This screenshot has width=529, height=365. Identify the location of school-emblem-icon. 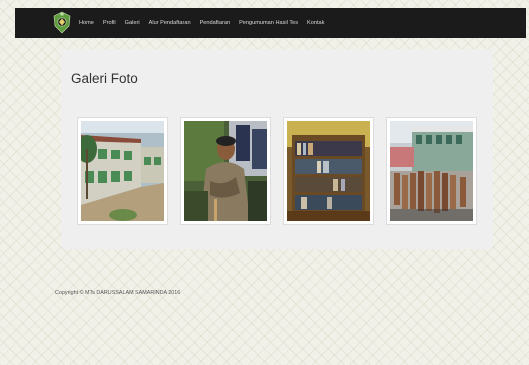
(62, 22).